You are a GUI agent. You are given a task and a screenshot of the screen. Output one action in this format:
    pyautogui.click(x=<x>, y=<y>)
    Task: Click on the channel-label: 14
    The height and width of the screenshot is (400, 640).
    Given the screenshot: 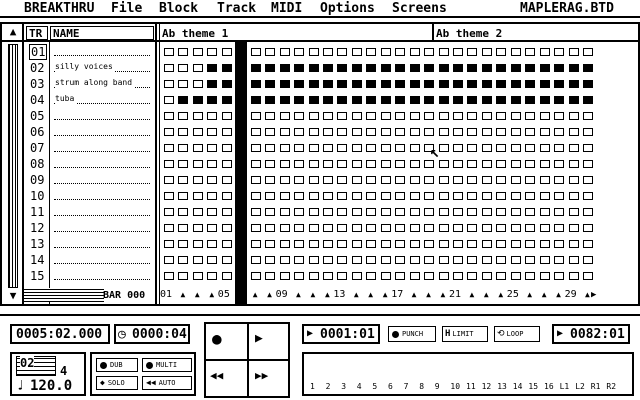 What is the action you would take?
    pyautogui.click(x=518, y=386)
    